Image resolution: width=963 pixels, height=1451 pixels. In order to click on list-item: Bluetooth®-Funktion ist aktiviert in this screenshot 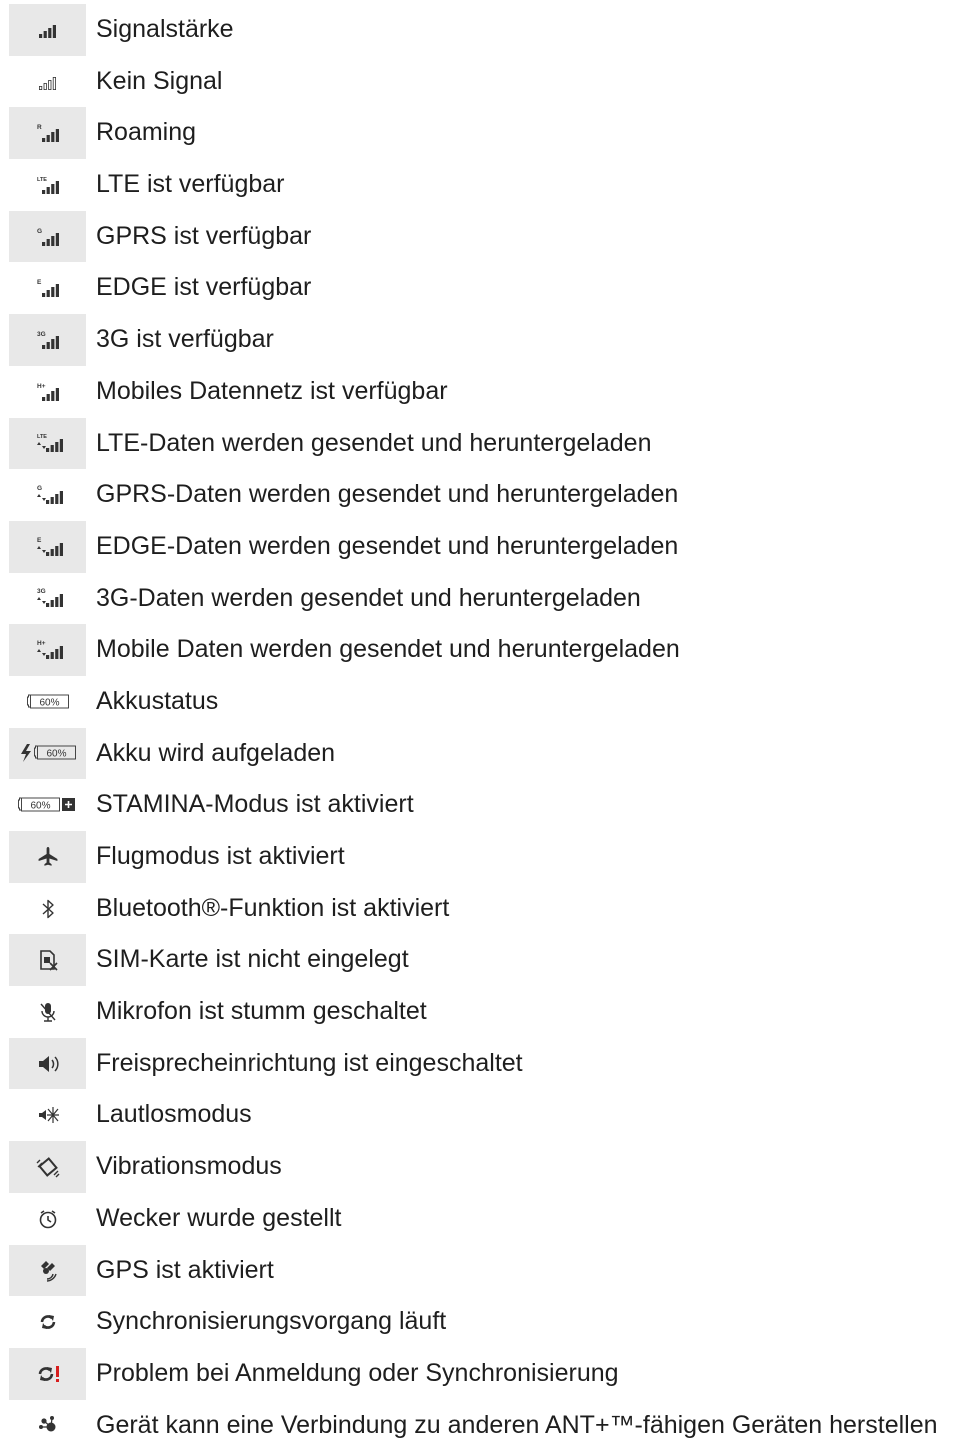, I will do `click(486, 909)`.